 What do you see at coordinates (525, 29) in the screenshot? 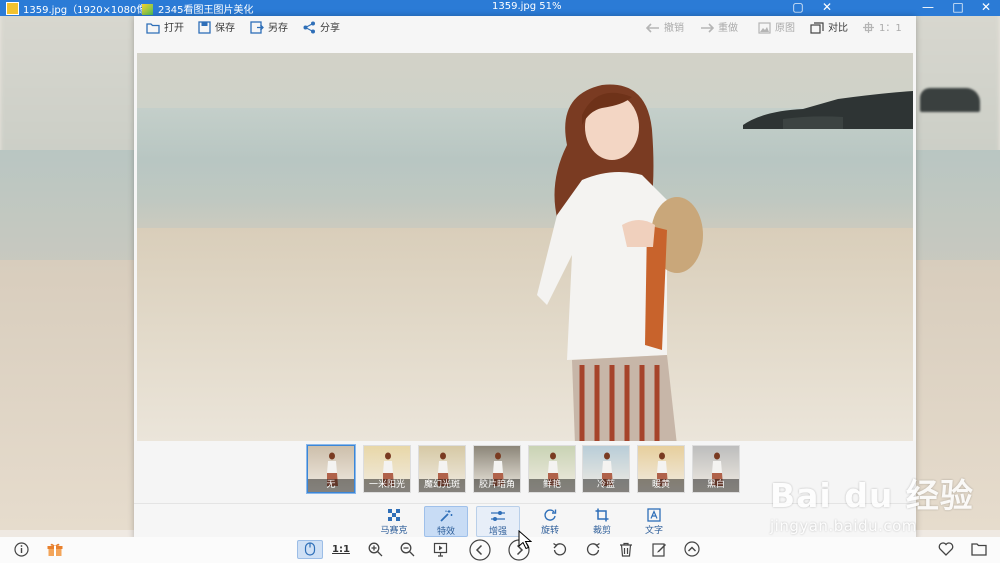
I see `editor-toolbar: 打开 保存 另存 分享 撤销 重做 原图 对比 1：1` at bounding box center [525, 29].